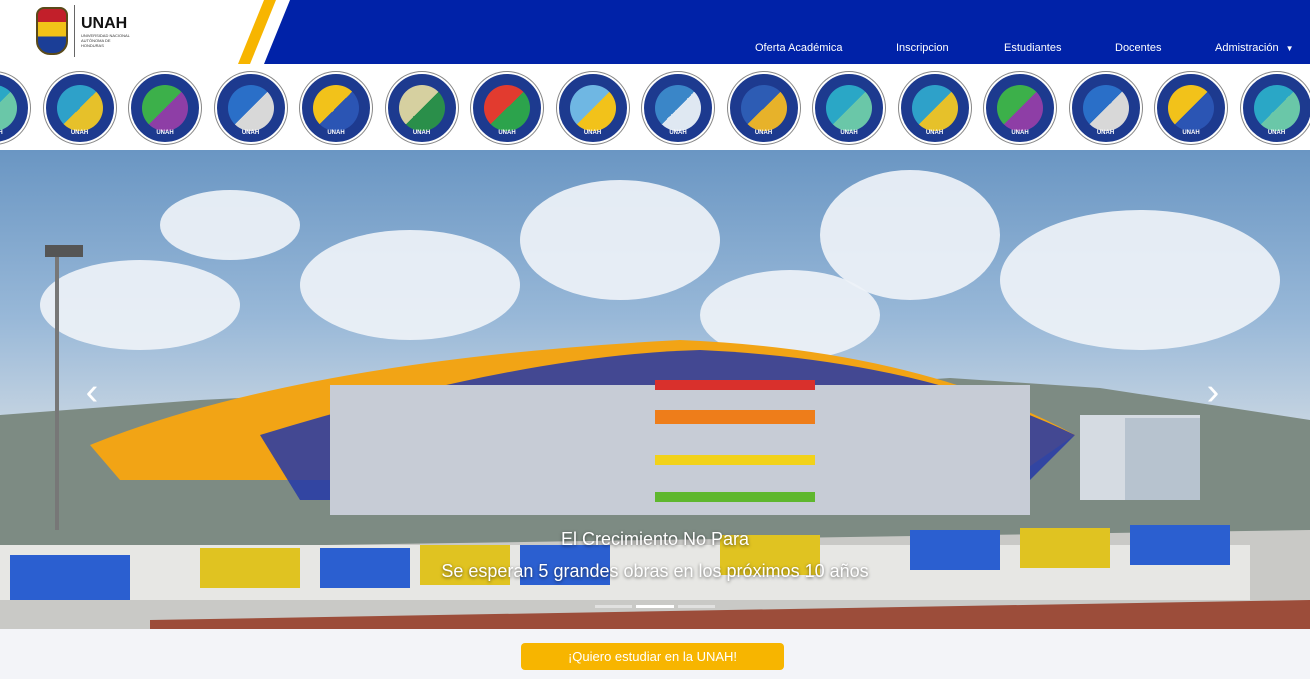 Image resolution: width=1310 pixels, height=679 pixels. What do you see at coordinates (1138, 48) in the screenshot?
I see `nav-docentes: Docentes` at bounding box center [1138, 48].